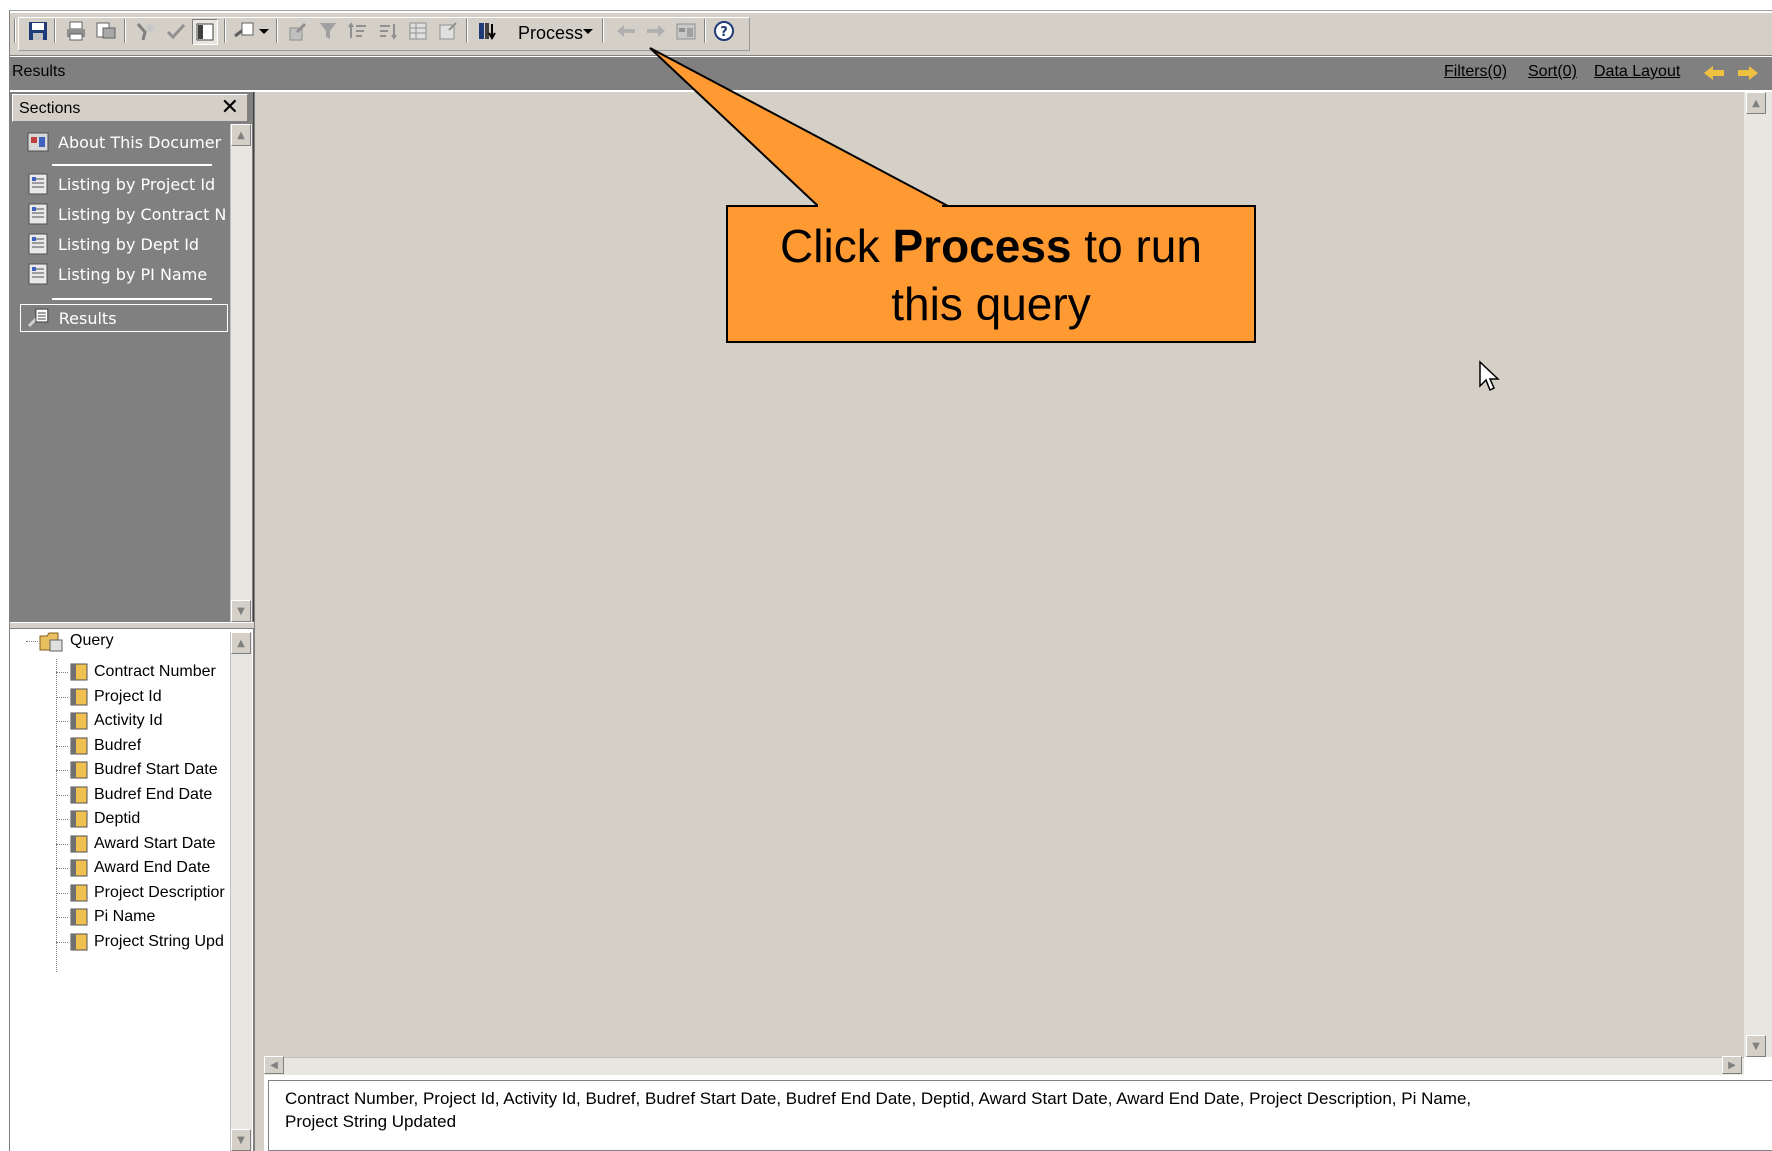  What do you see at coordinates (142, 214) in the screenshot?
I see `section-item-label: Listing by Contract N` at bounding box center [142, 214].